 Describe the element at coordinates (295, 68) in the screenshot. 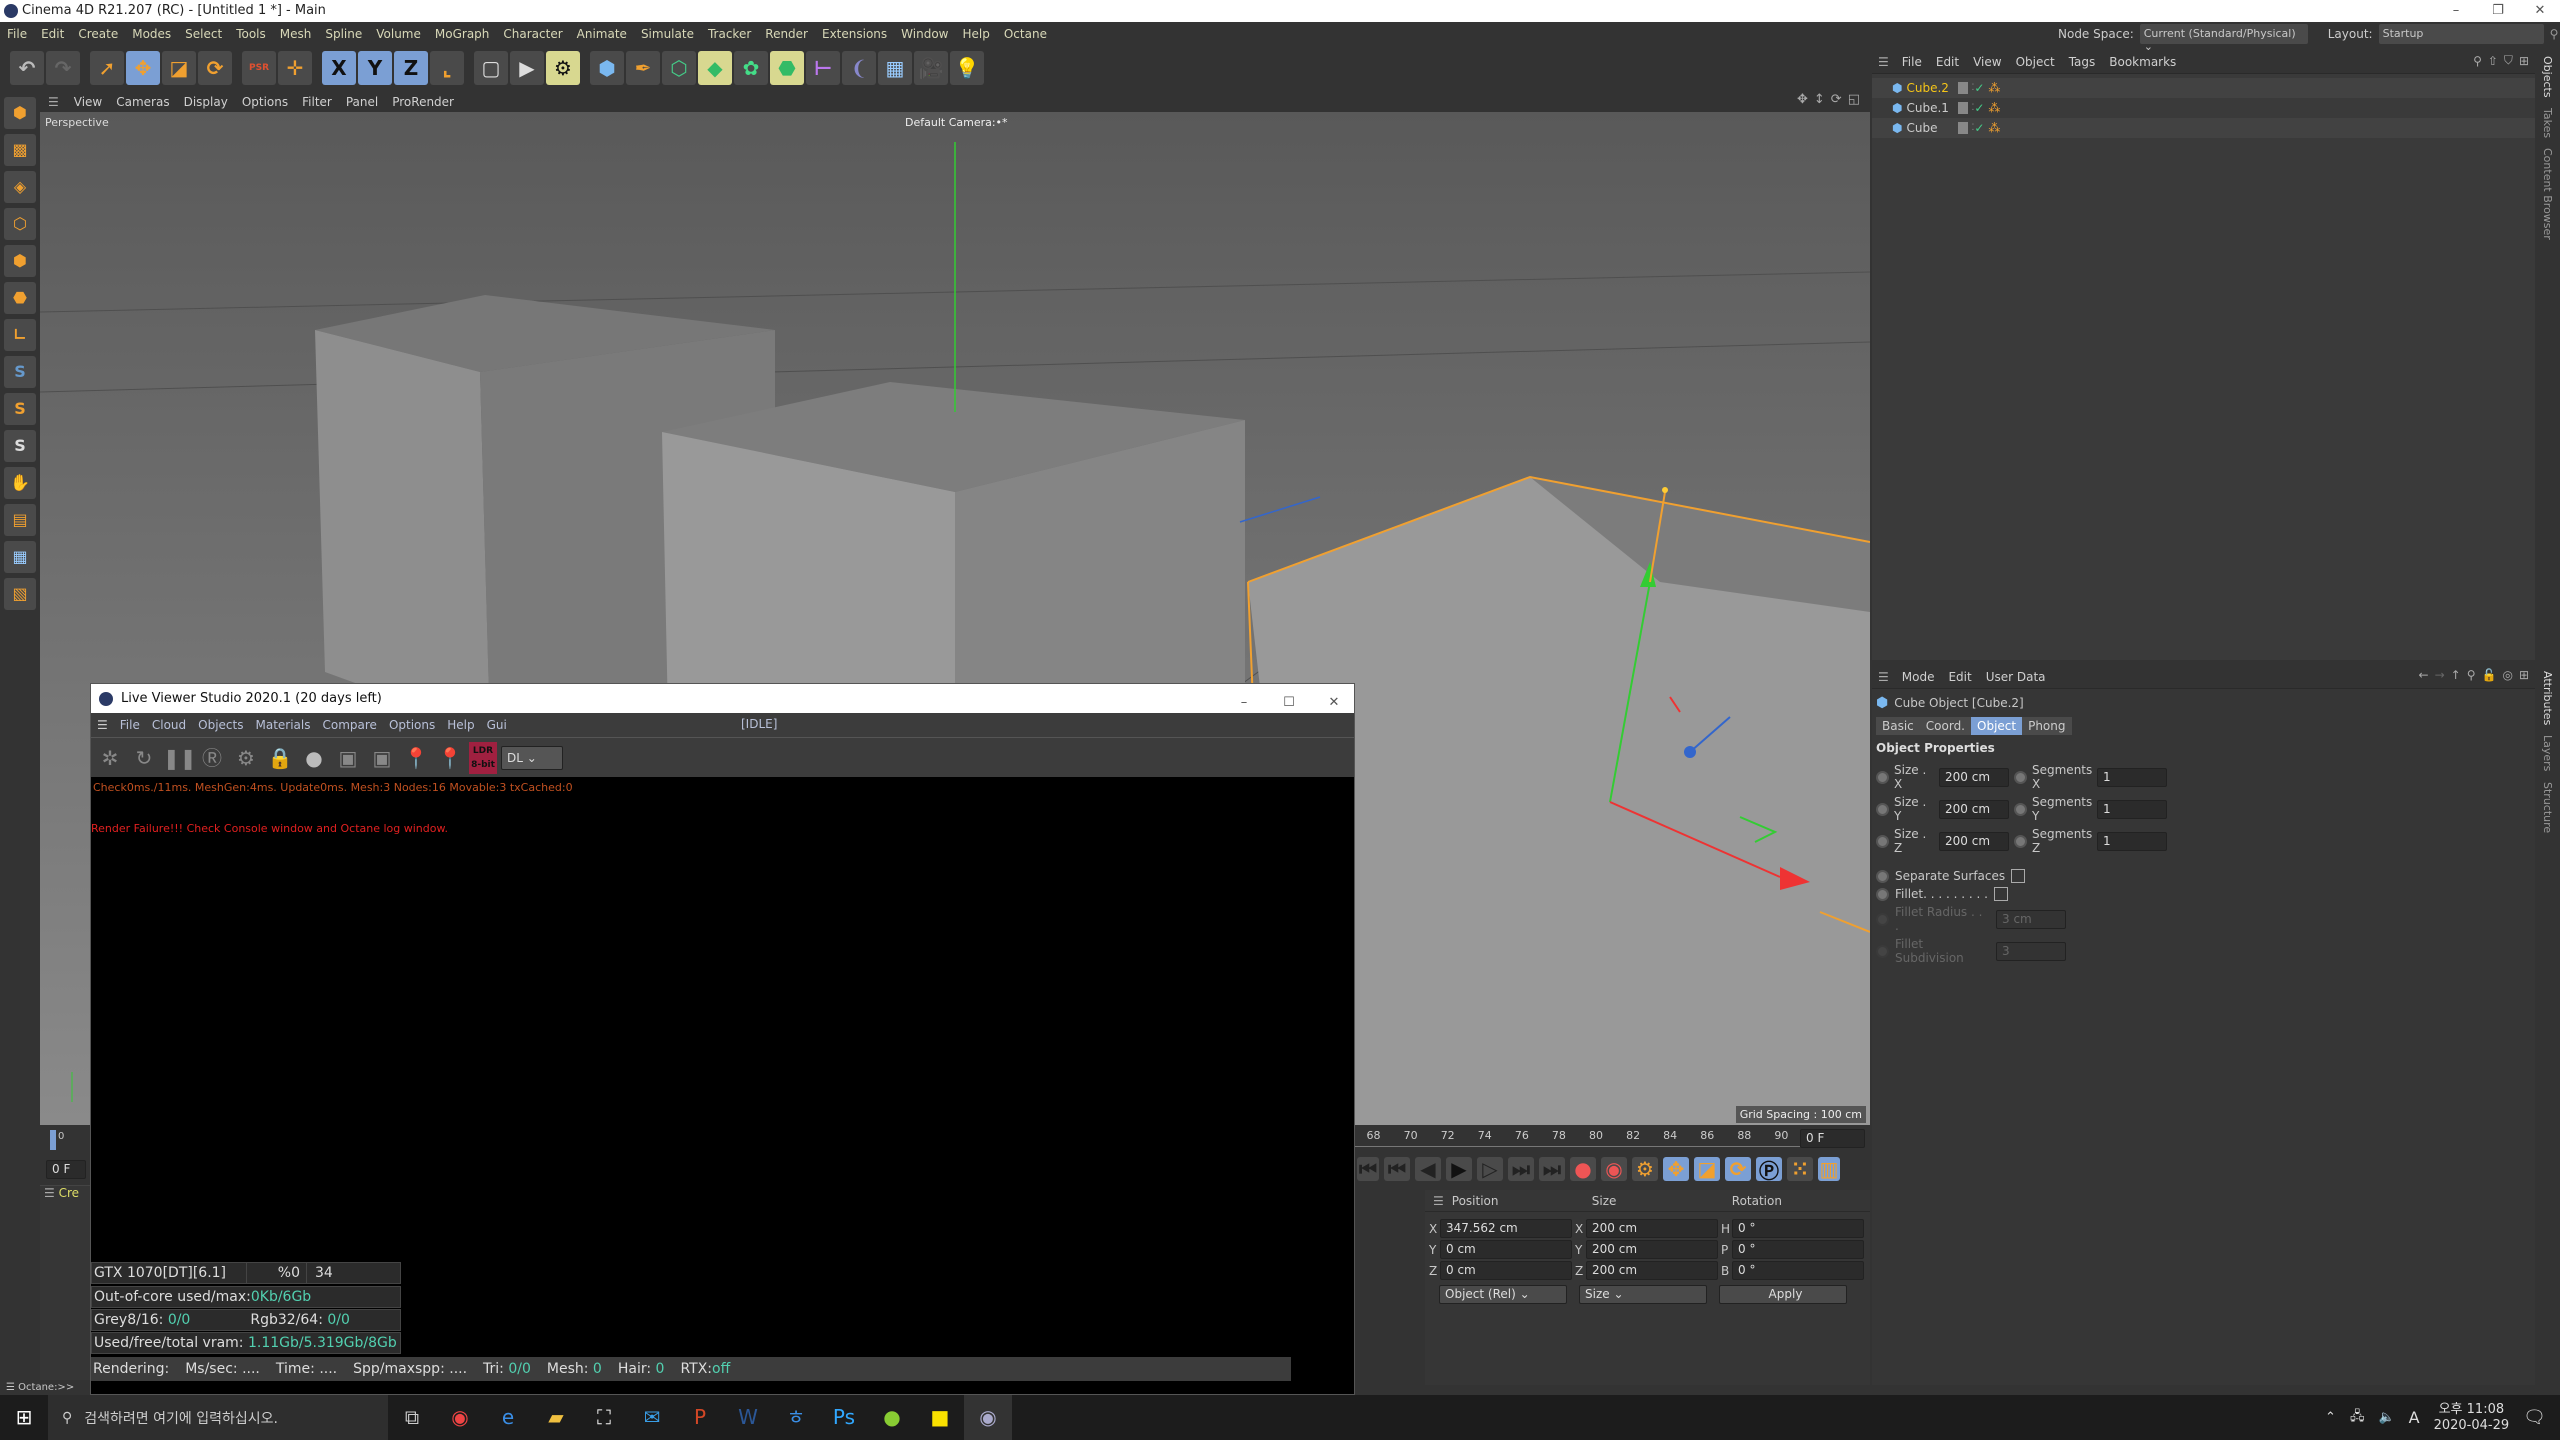

I see `add-tool-icon: ✛` at that location.